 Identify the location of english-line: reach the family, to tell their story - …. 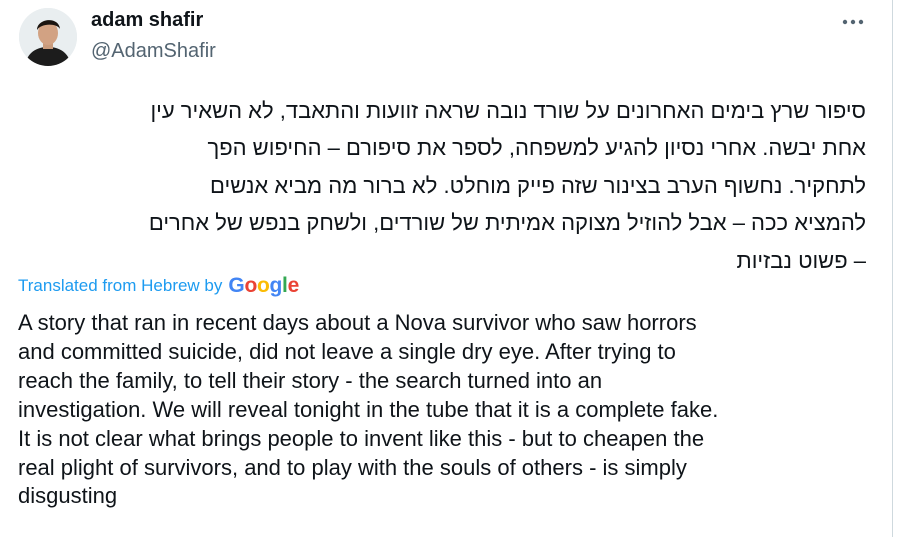
(310, 380).